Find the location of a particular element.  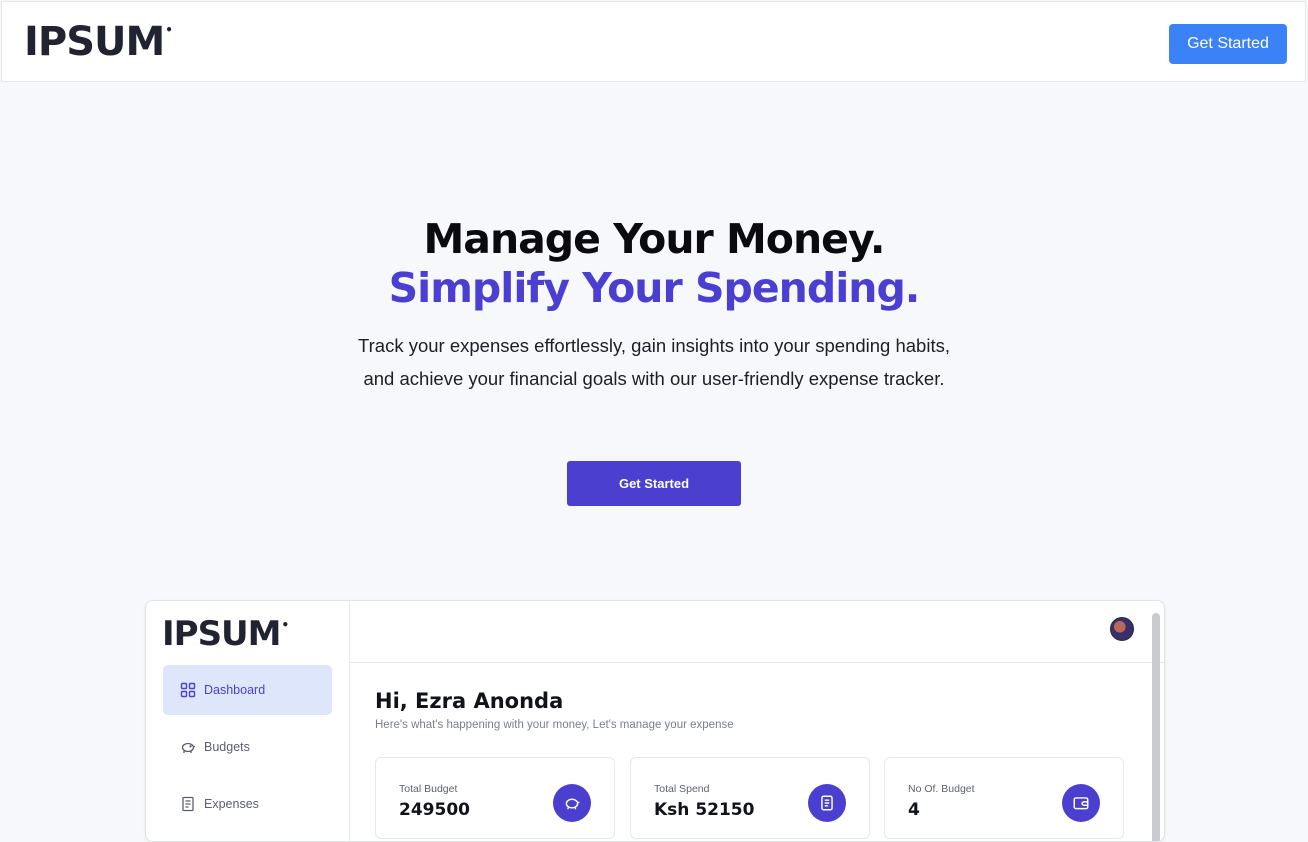

greeting-title: Hi, Ezra Anonda is located at coordinates (469, 701).